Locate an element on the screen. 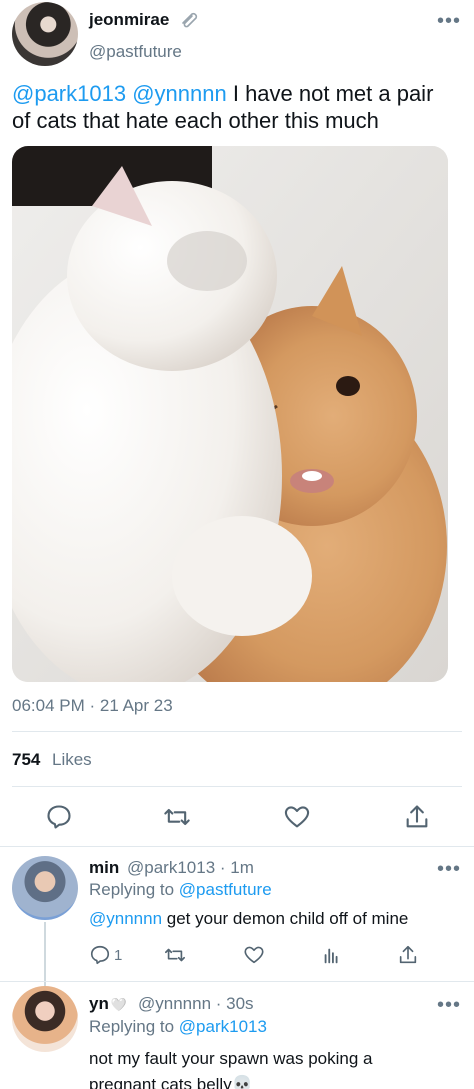 The height and width of the screenshot is (1089, 474). replying-to-line: Replying to @pastfuture is located at coordinates (180, 890).